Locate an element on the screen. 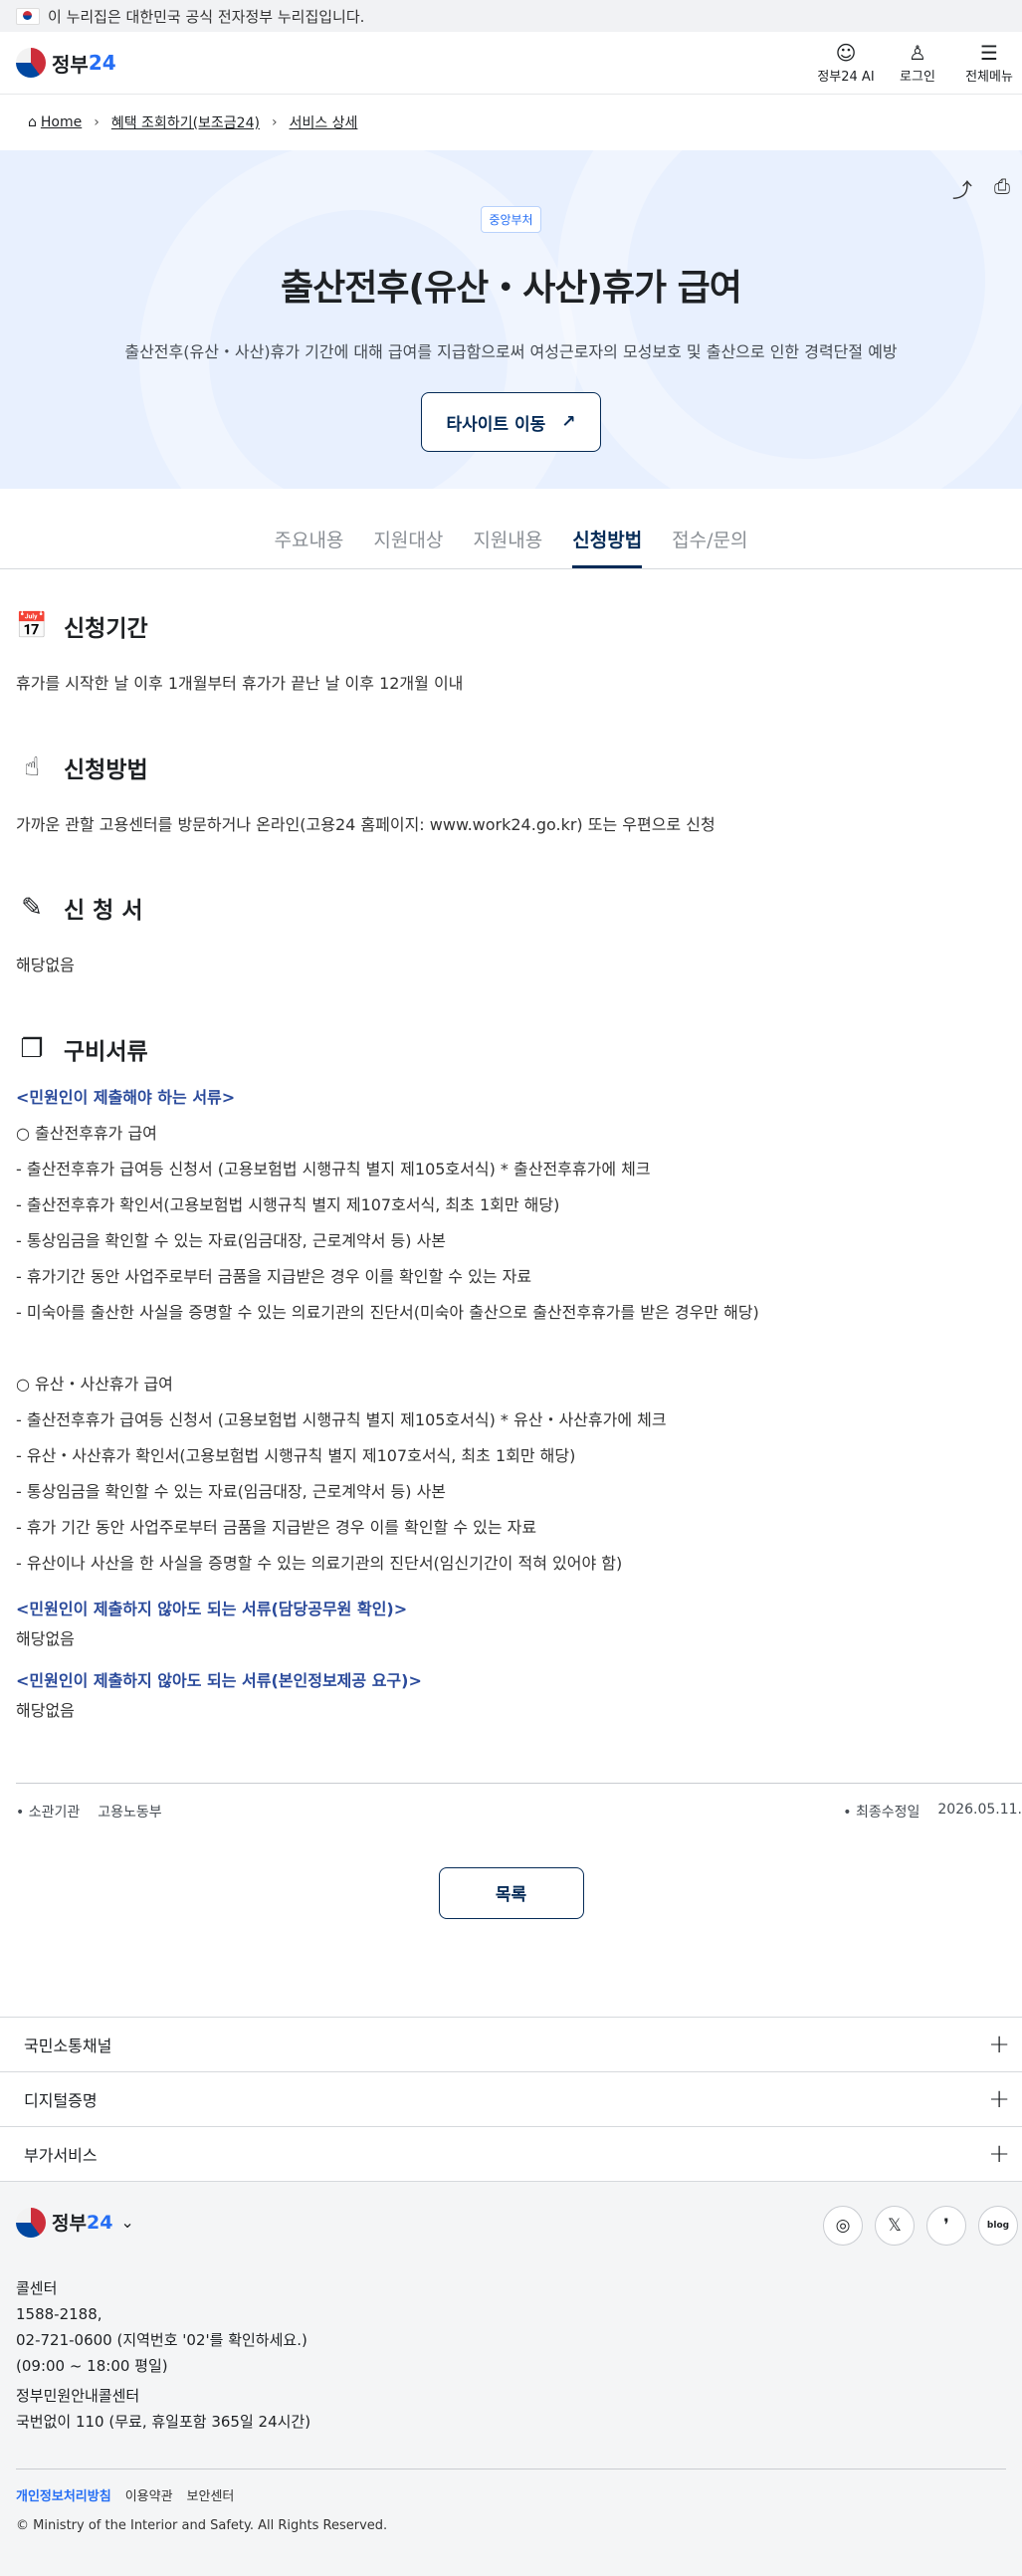  accordion-label: 부가서비스 is located at coordinates (61, 2155).